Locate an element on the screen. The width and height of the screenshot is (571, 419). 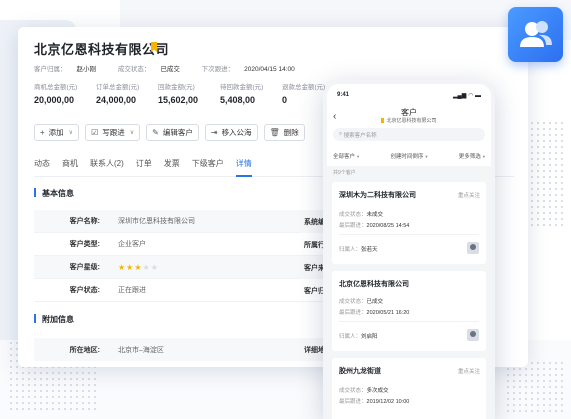
move-to-pool-button: ⇥ 移入公海 is located at coordinates (231, 132).